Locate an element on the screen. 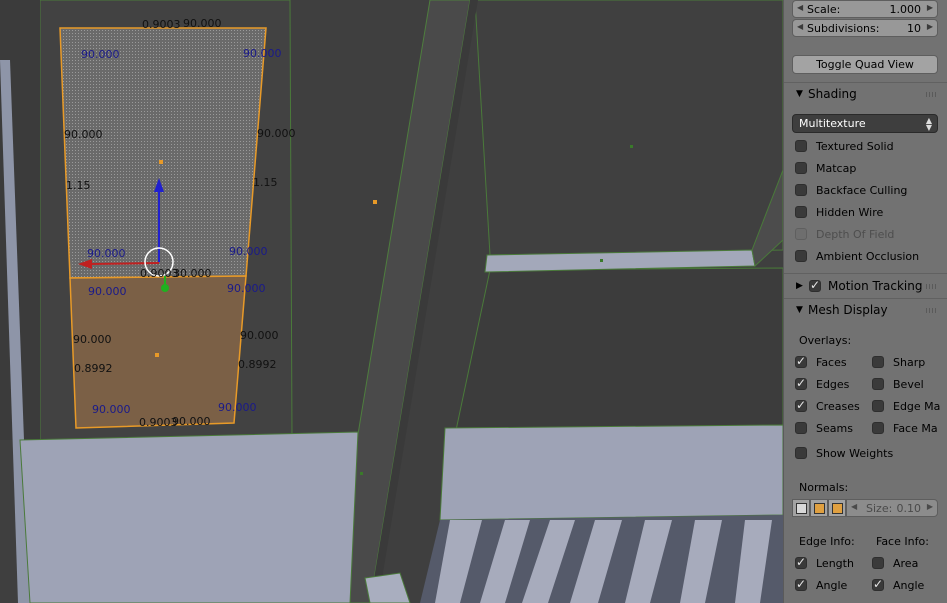  split-normal-icon is located at coordinates (819, 508).